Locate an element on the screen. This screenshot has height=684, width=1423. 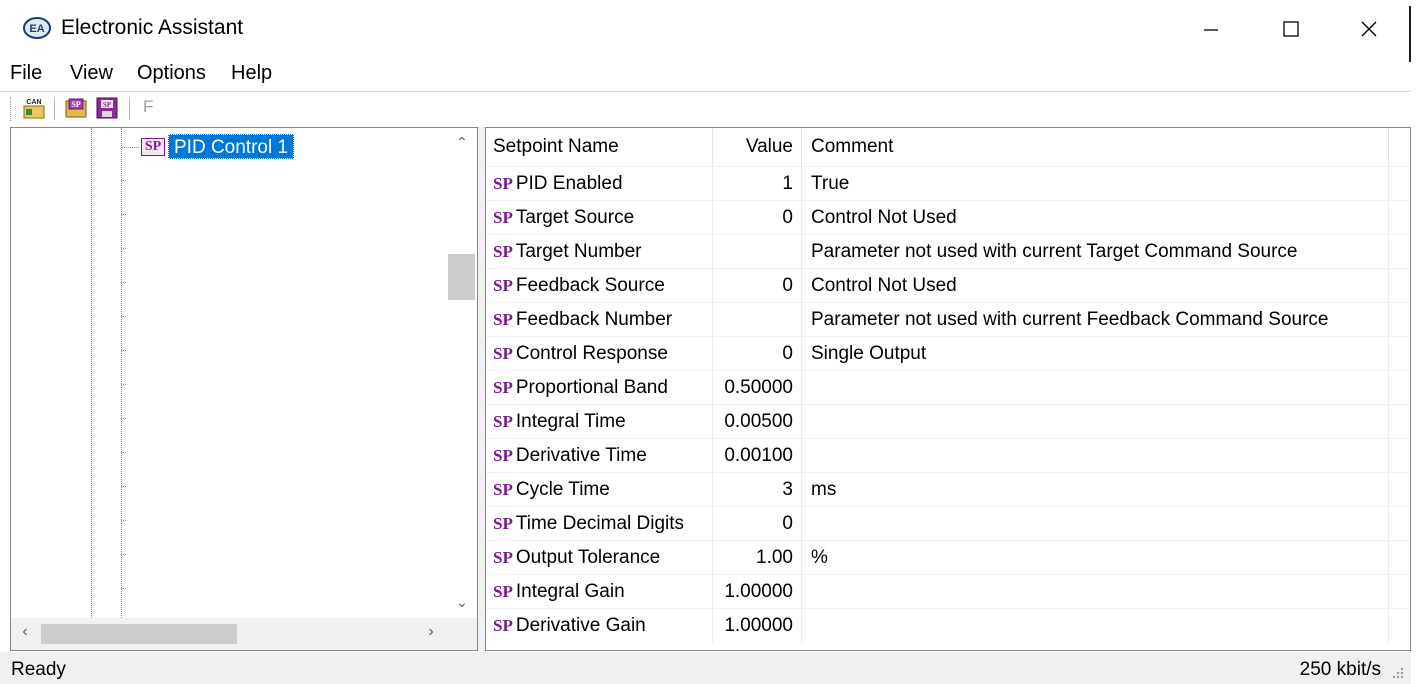
horizontal-scroll-thumb is located at coordinates (139, 634).